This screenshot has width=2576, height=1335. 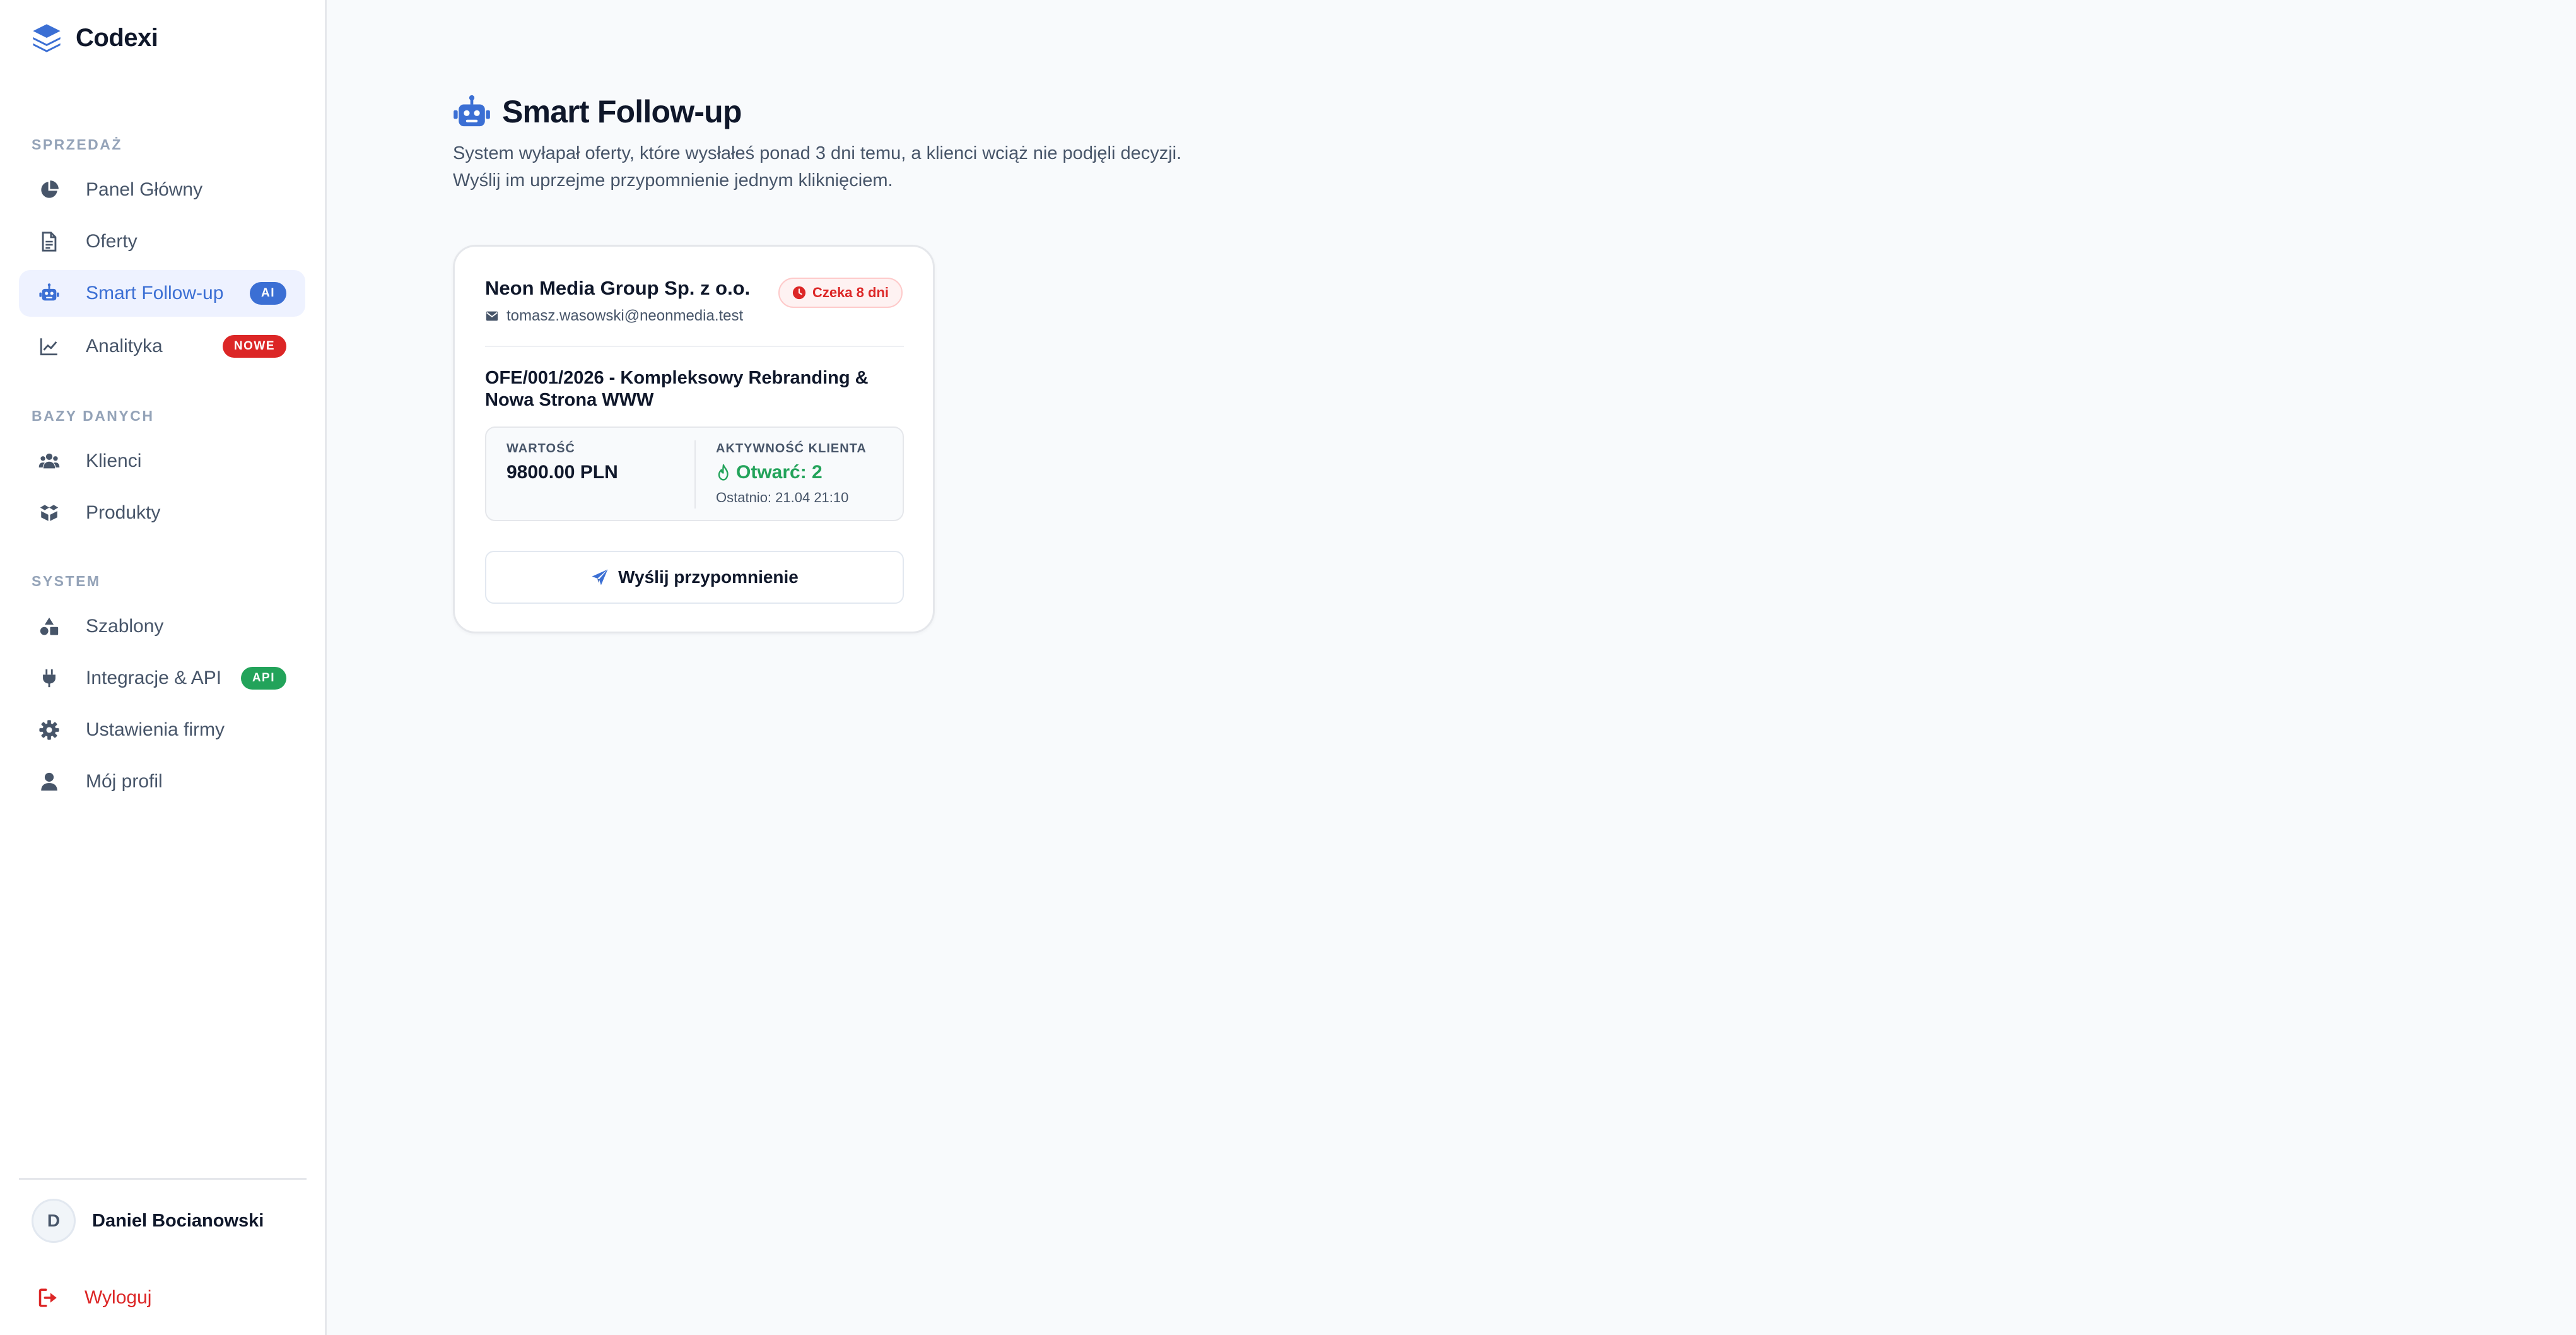 What do you see at coordinates (782, 498) in the screenshot?
I see `last-activity: Ostatnio: 21.04 21:10` at bounding box center [782, 498].